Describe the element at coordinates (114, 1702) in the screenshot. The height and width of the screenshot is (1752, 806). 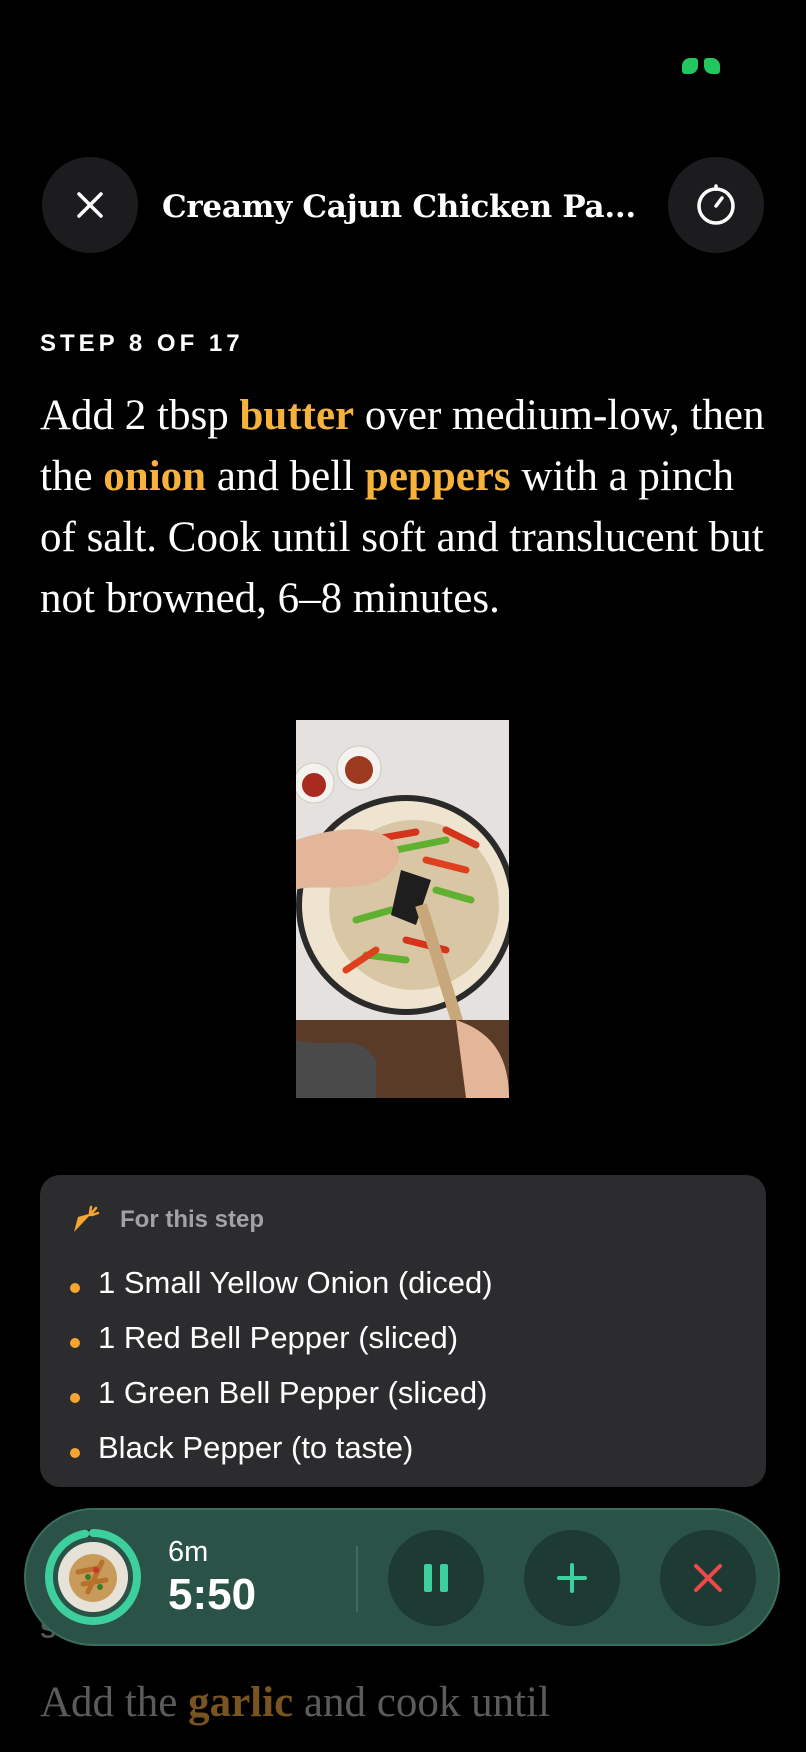
I see `next-step-text: Add the` at that location.